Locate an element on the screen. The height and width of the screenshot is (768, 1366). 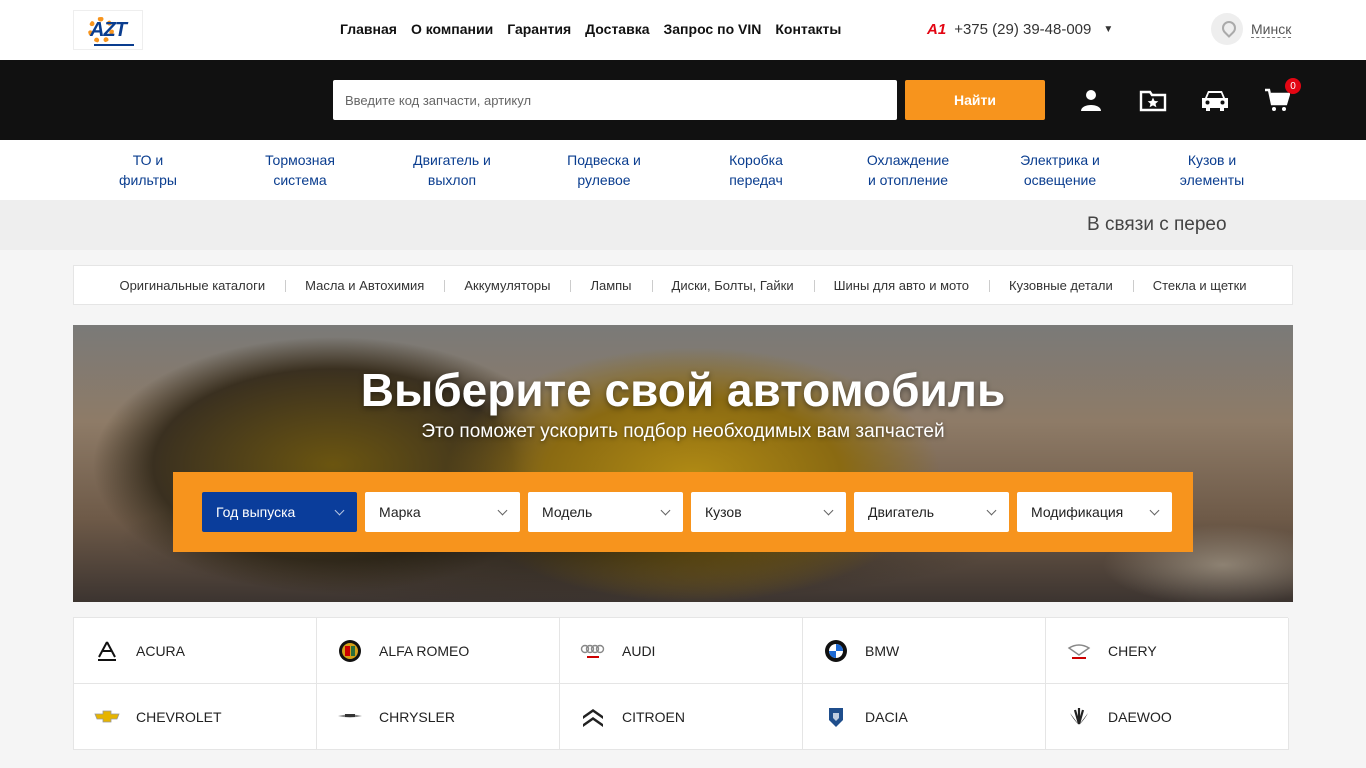
body-select: Кузов is located at coordinates (768, 512).